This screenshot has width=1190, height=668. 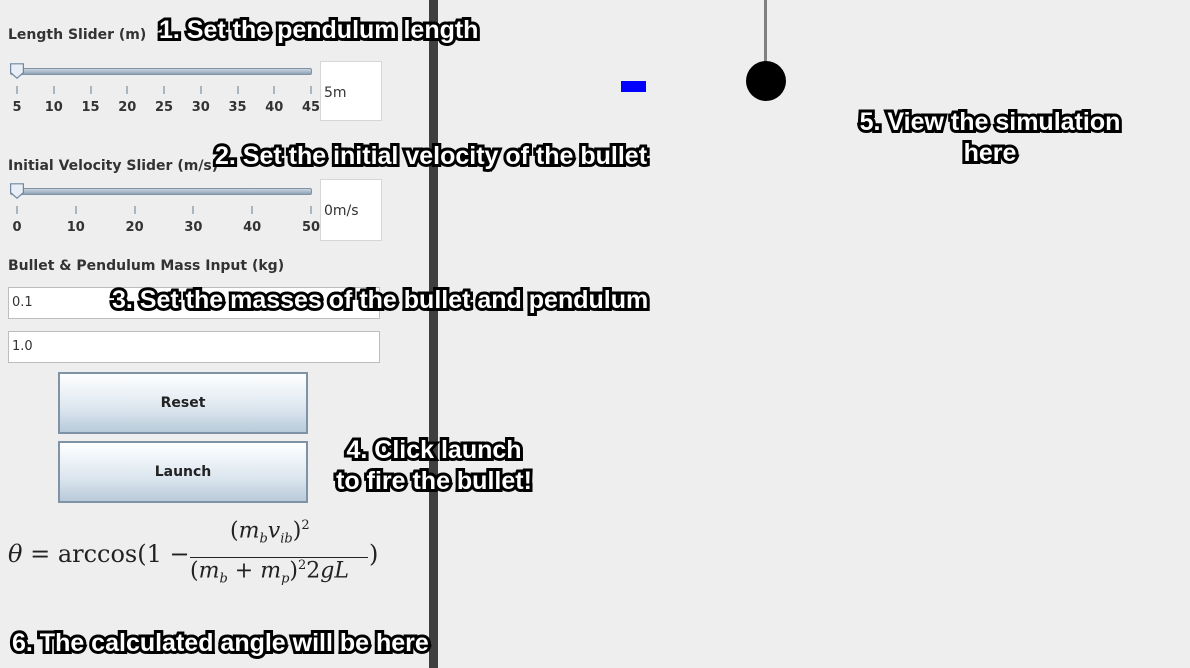 What do you see at coordinates (220, 643) in the screenshot?
I see `callout-step6: 6. The calculated angle will be here` at bounding box center [220, 643].